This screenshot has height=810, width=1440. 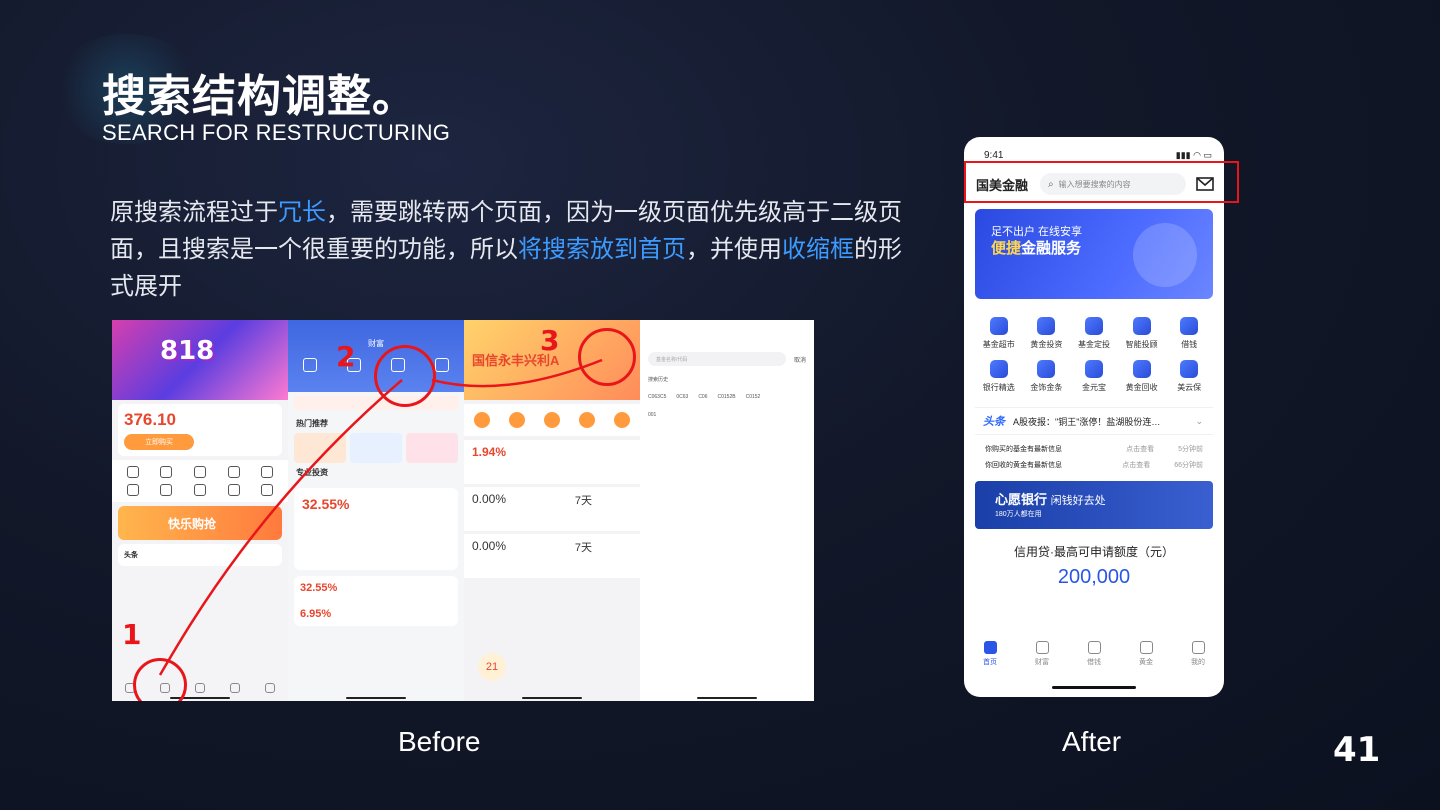 I want to click on insurance-icon, so click(x=1189, y=369).